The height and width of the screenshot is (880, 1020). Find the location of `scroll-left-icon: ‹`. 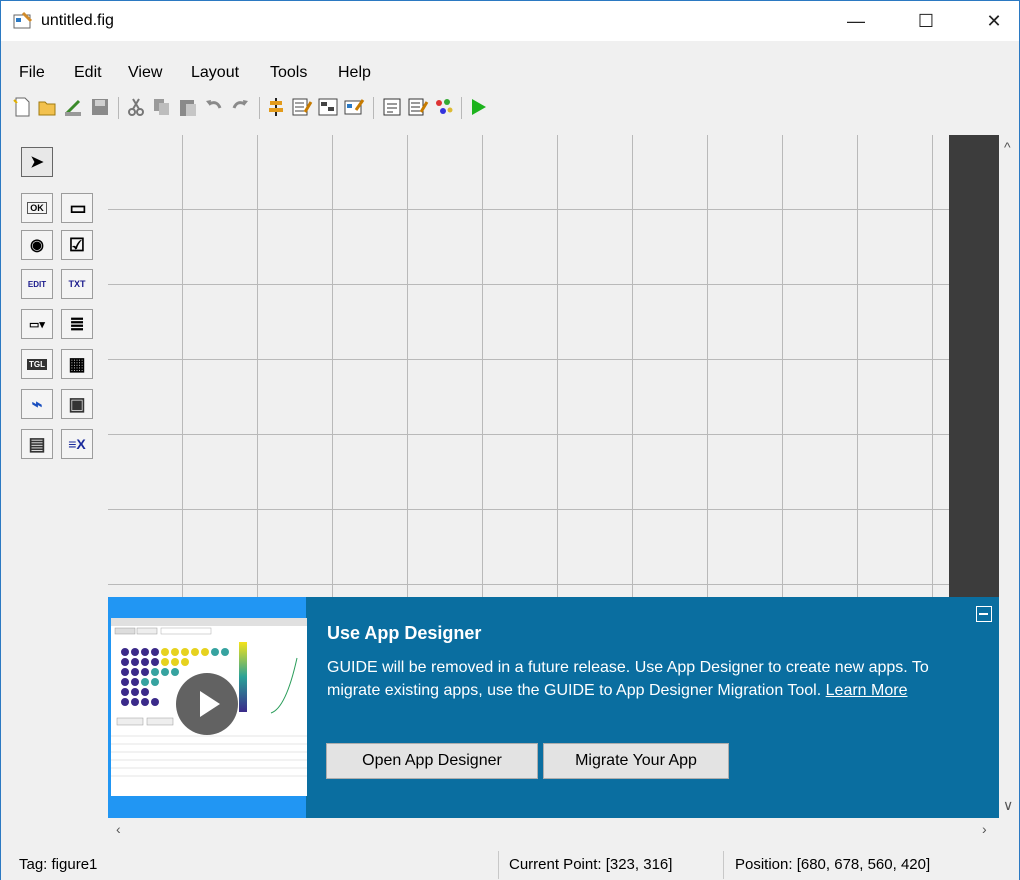

scroll-left-icon: ‹ is located at coordinates (118, 829).